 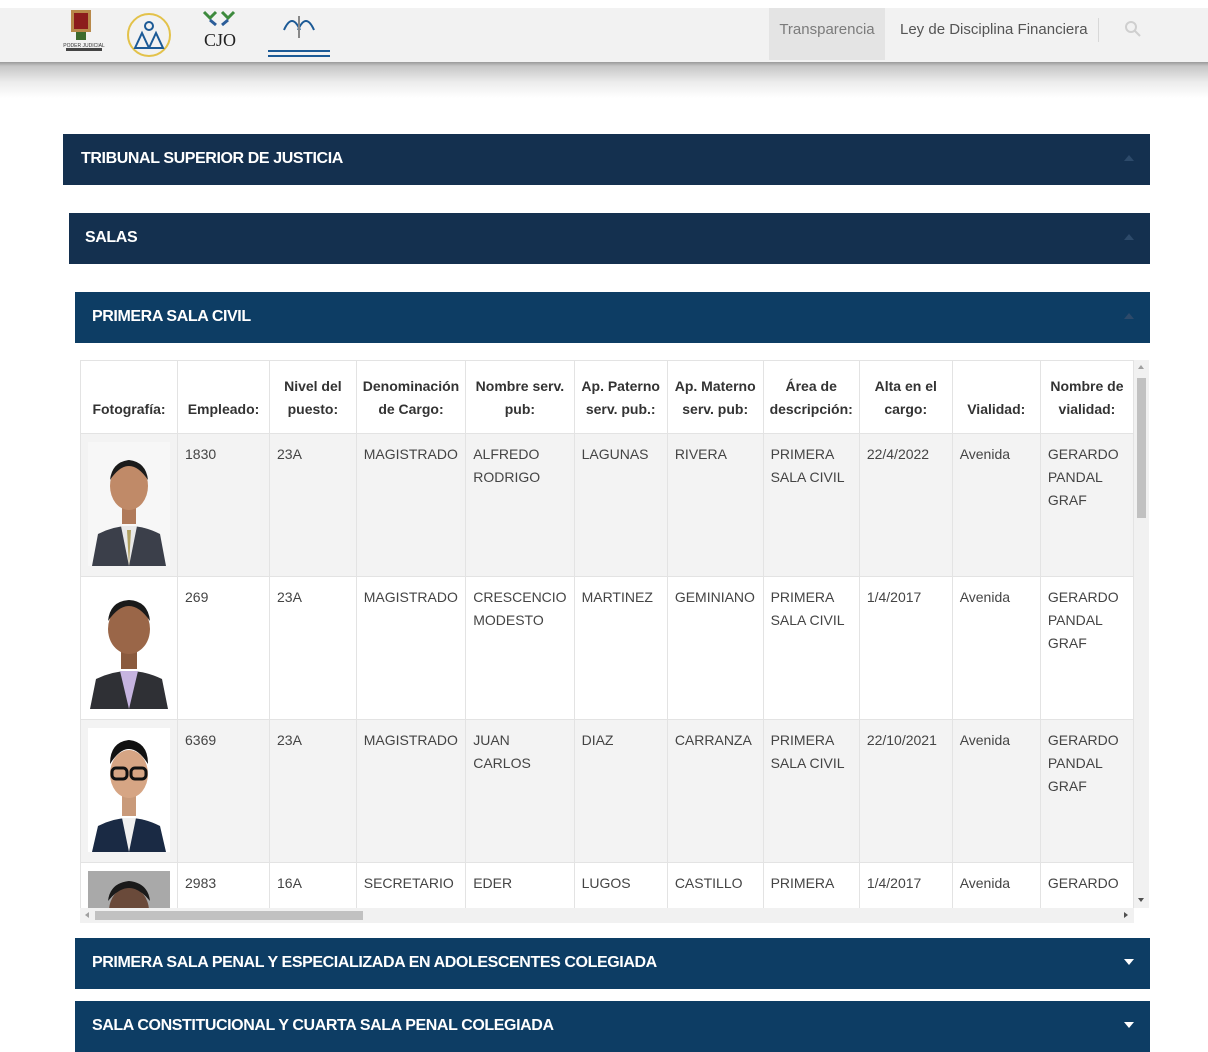 I want to click on cell-paterno: LUGOS, so click(x=620, y=885).